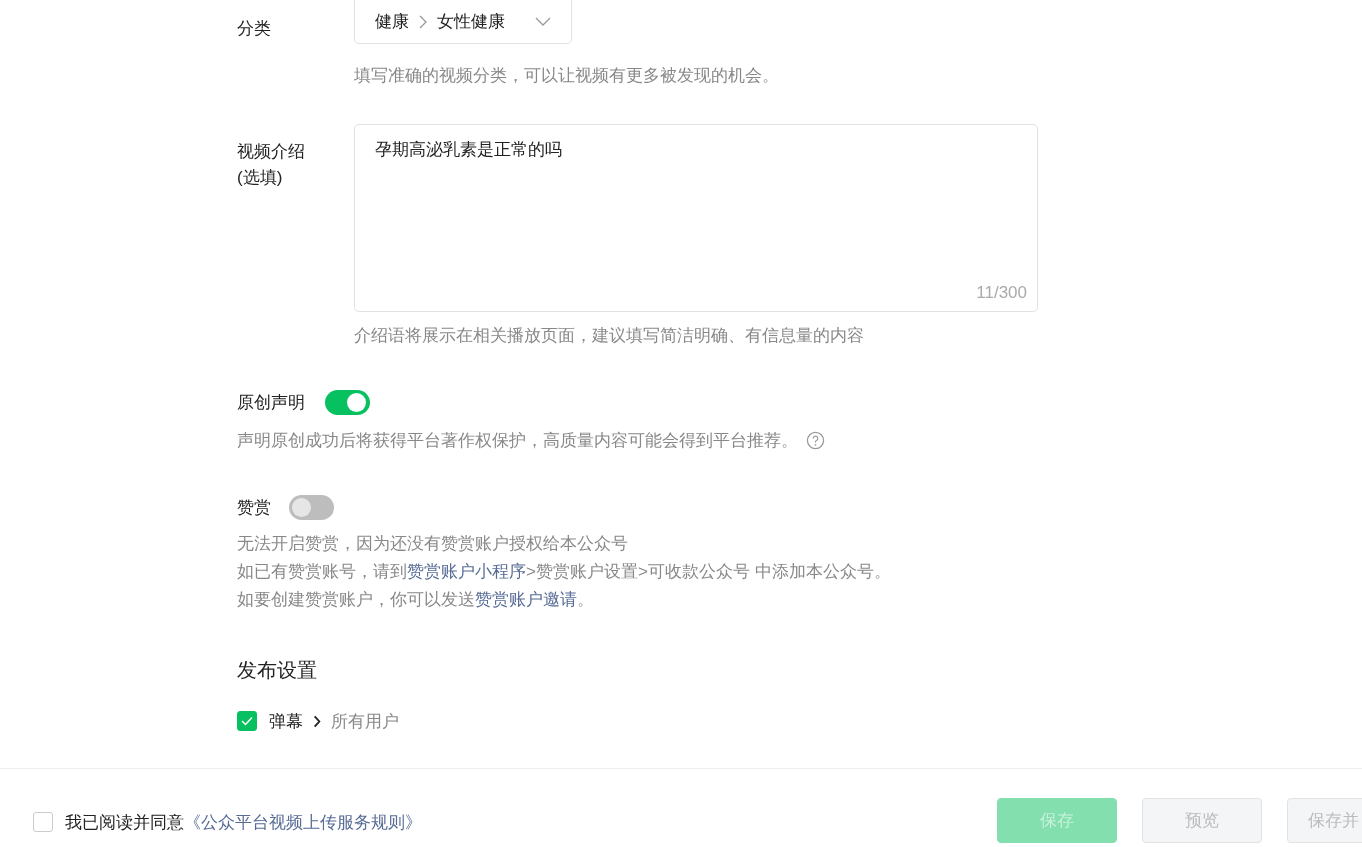 The height and width of the screenshot is (847, 1362). What do you see at coordinates (254, 508) in the screenshot?
I see `switch-label: 赞赏` at bounding box center [254, 508].